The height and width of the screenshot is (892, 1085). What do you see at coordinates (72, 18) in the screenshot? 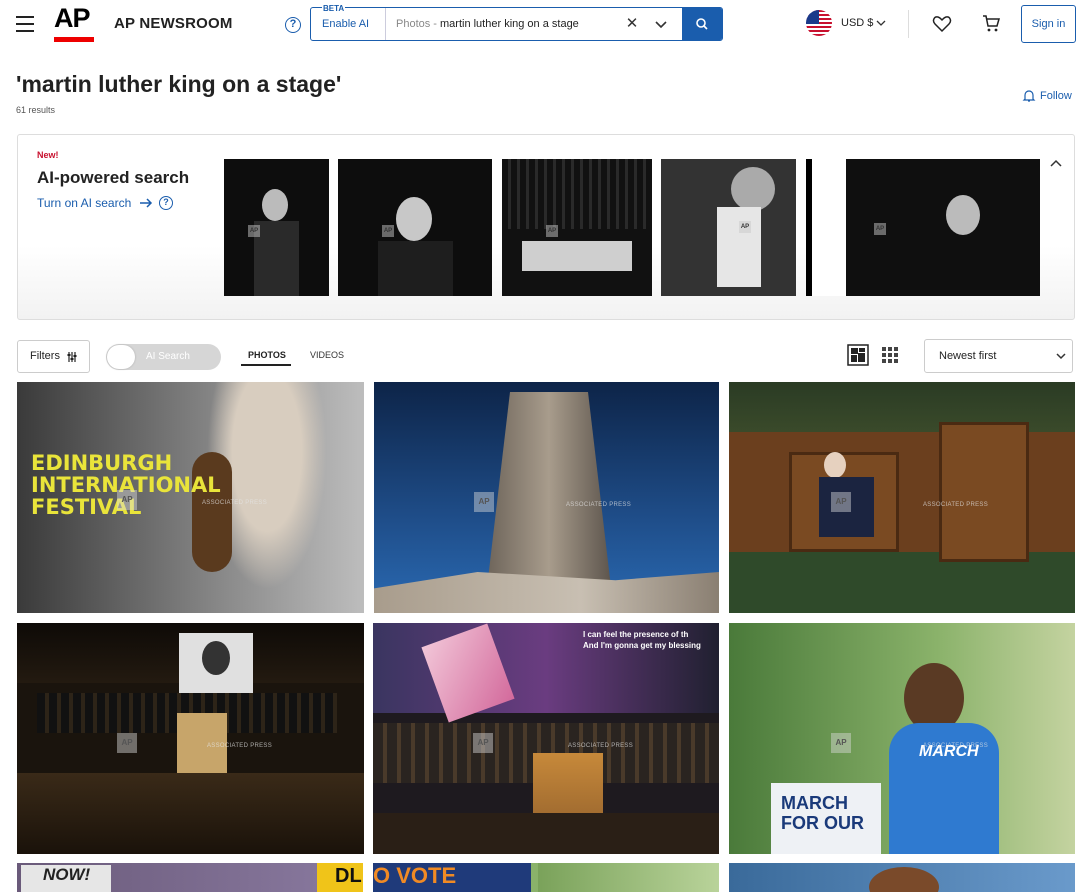
I see `ap-logo-text: AP` at bounding box center [72, 18].